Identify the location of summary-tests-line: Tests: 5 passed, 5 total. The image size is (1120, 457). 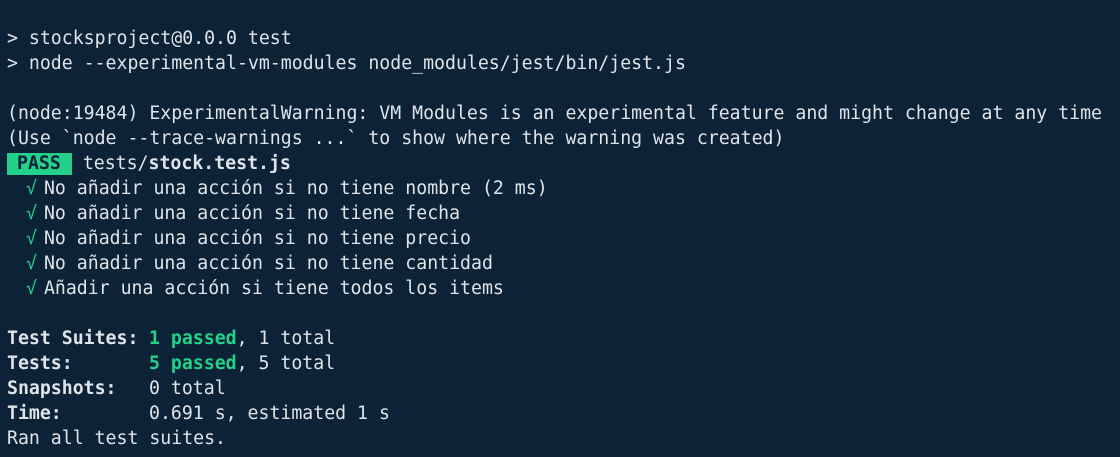
(563, 363).